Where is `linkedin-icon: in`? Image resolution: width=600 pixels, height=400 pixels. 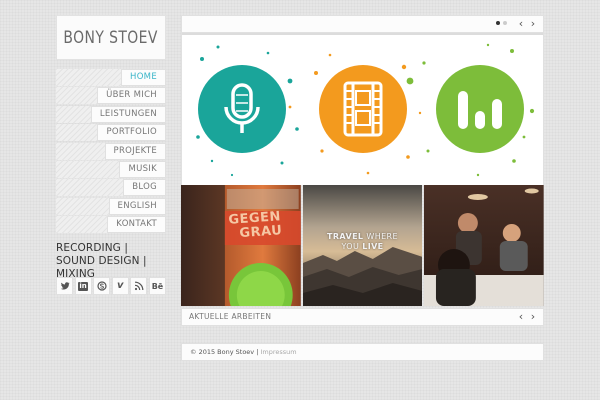
linkedin-icon: in is located at coordinates (83, 286).